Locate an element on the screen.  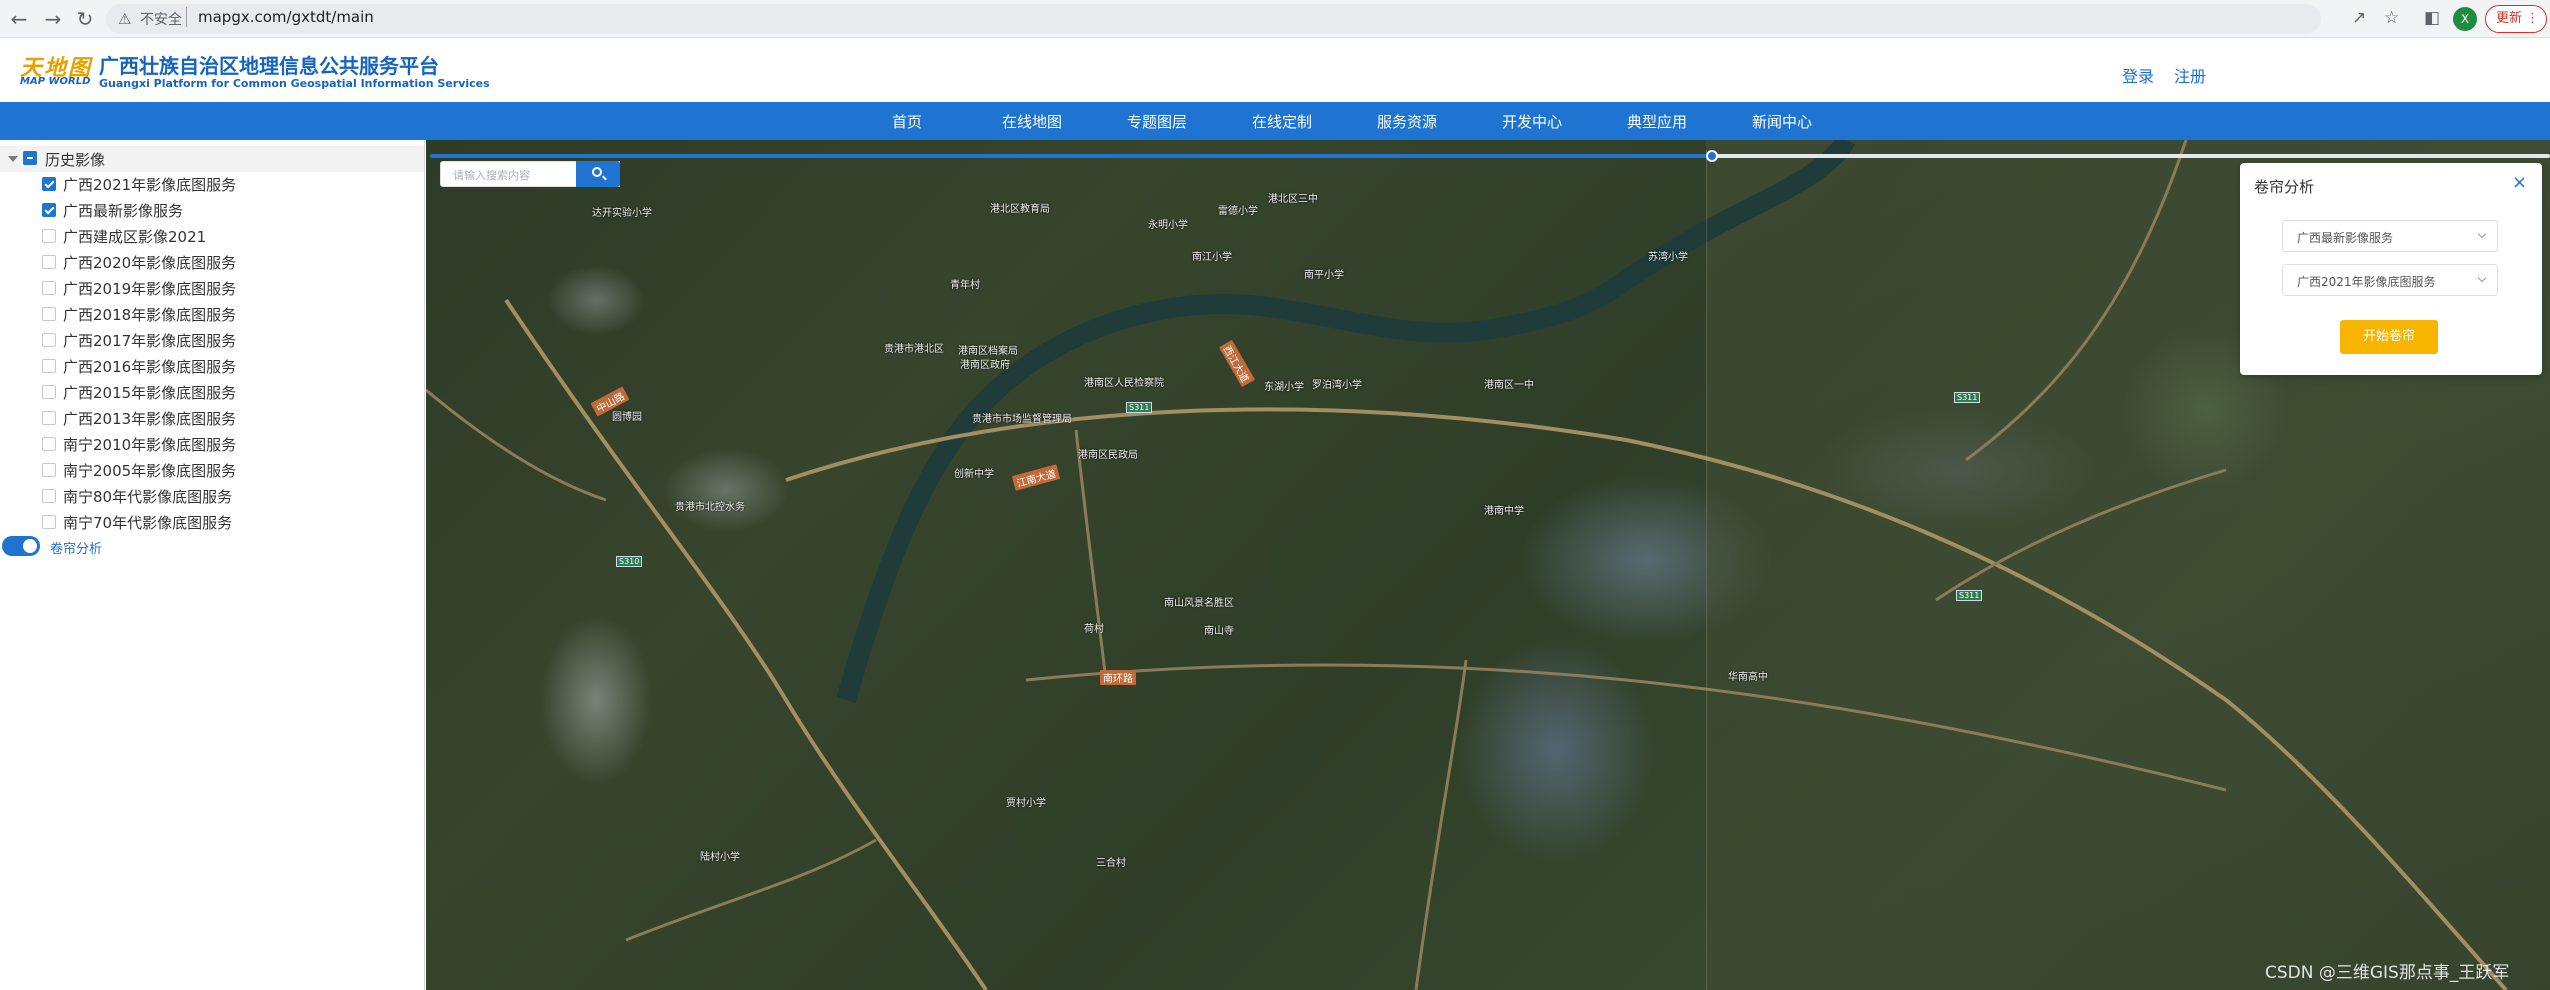
layer-checkbox-2016 is located at coordinates (49, 366).